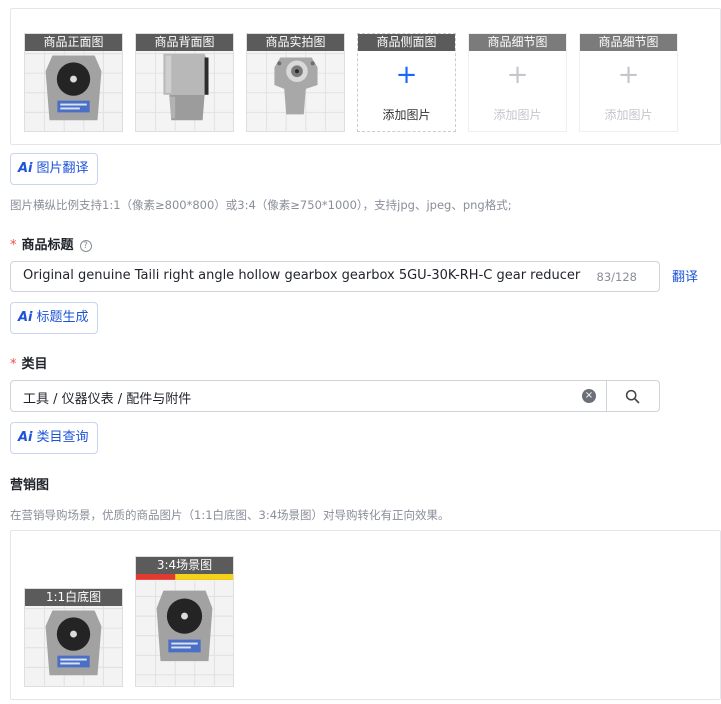 The height and width of the screenshot is (704, 721). I want to click on category-field-label: * 类目, so click(29, 362).